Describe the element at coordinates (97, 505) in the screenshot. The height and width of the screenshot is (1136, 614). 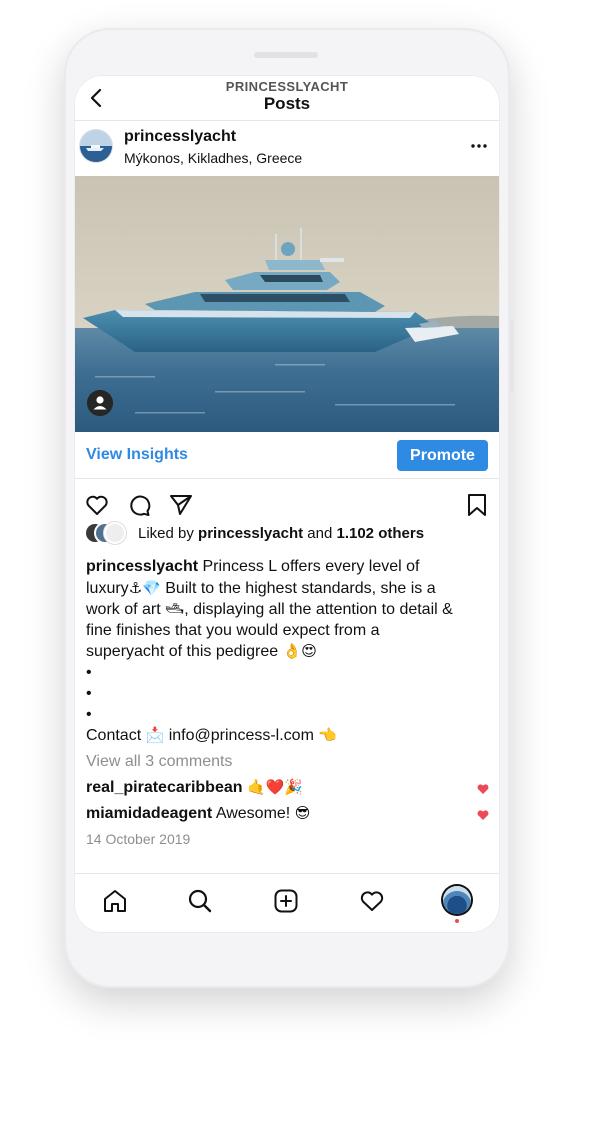
I see `heart-icon` at that location.